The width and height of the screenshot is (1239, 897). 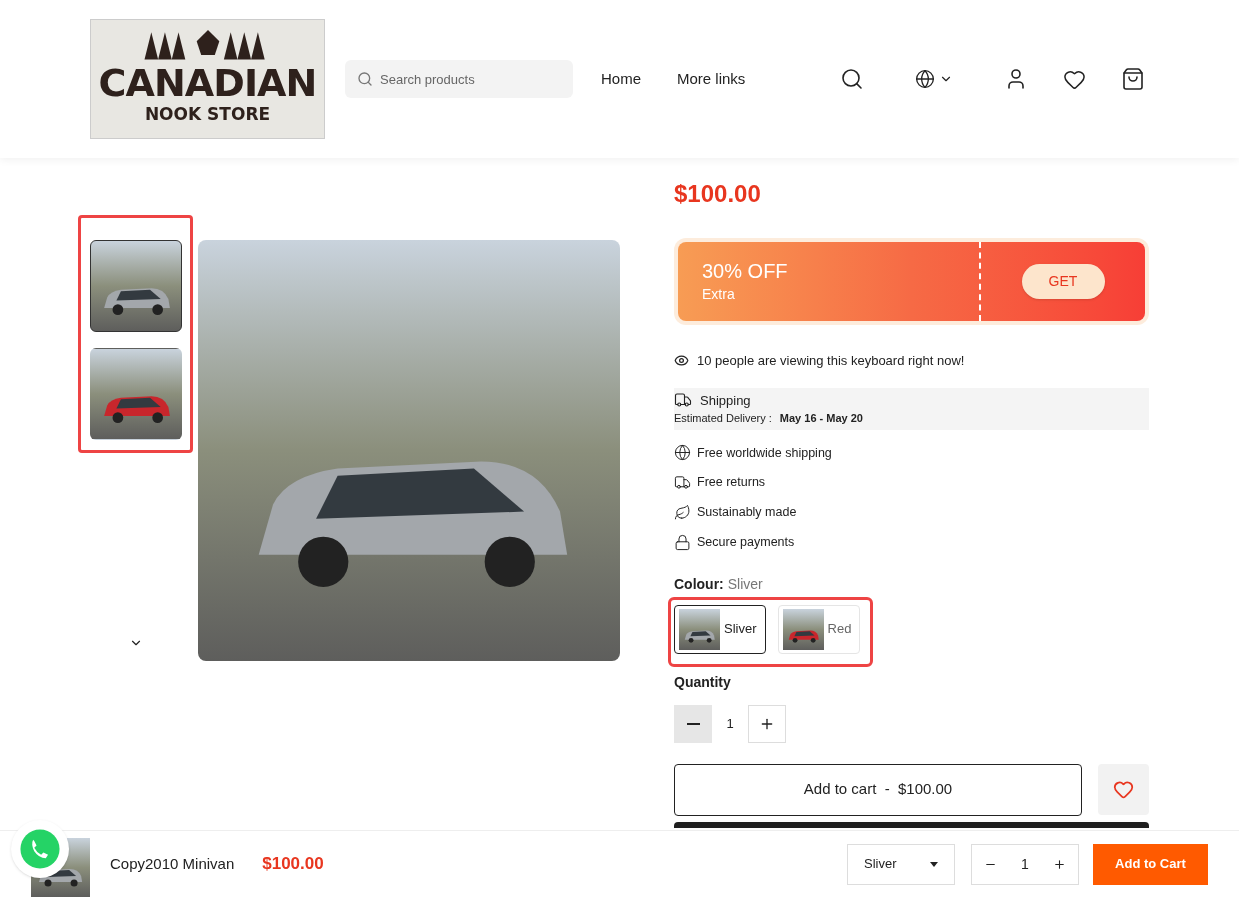 What do you see at coordinates (745, 584) in the screenshot?
I see `colour-value: Sliver` at bounding box center [745, 584].